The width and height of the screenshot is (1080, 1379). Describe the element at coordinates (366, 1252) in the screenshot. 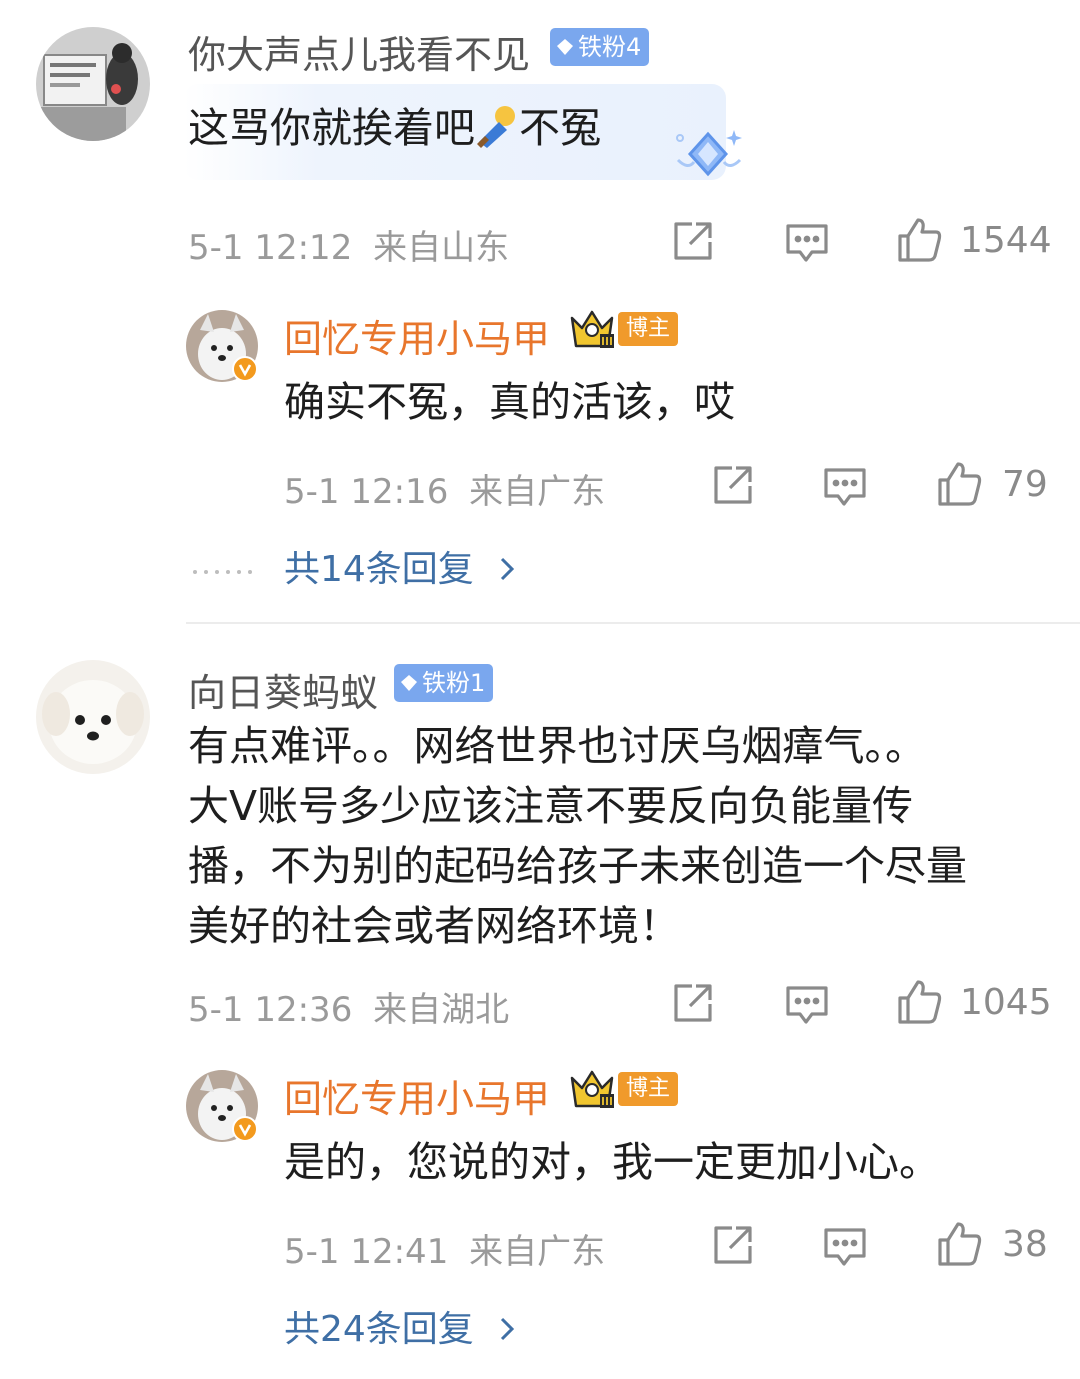

I see `reply-time: 5-1 12:41` at that location.